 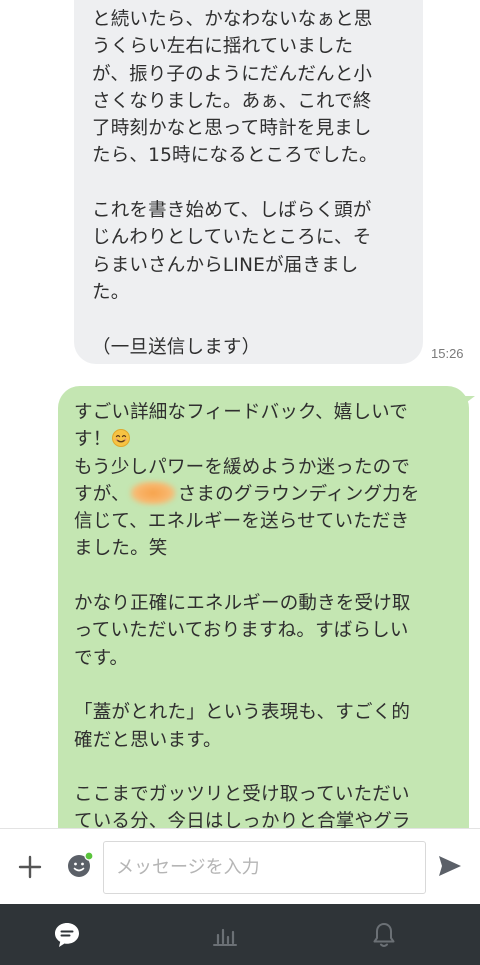 What do you see at coordinates (67, 935) in the screenshot?
I see `chat-icon` at bounding box center [67, 935].